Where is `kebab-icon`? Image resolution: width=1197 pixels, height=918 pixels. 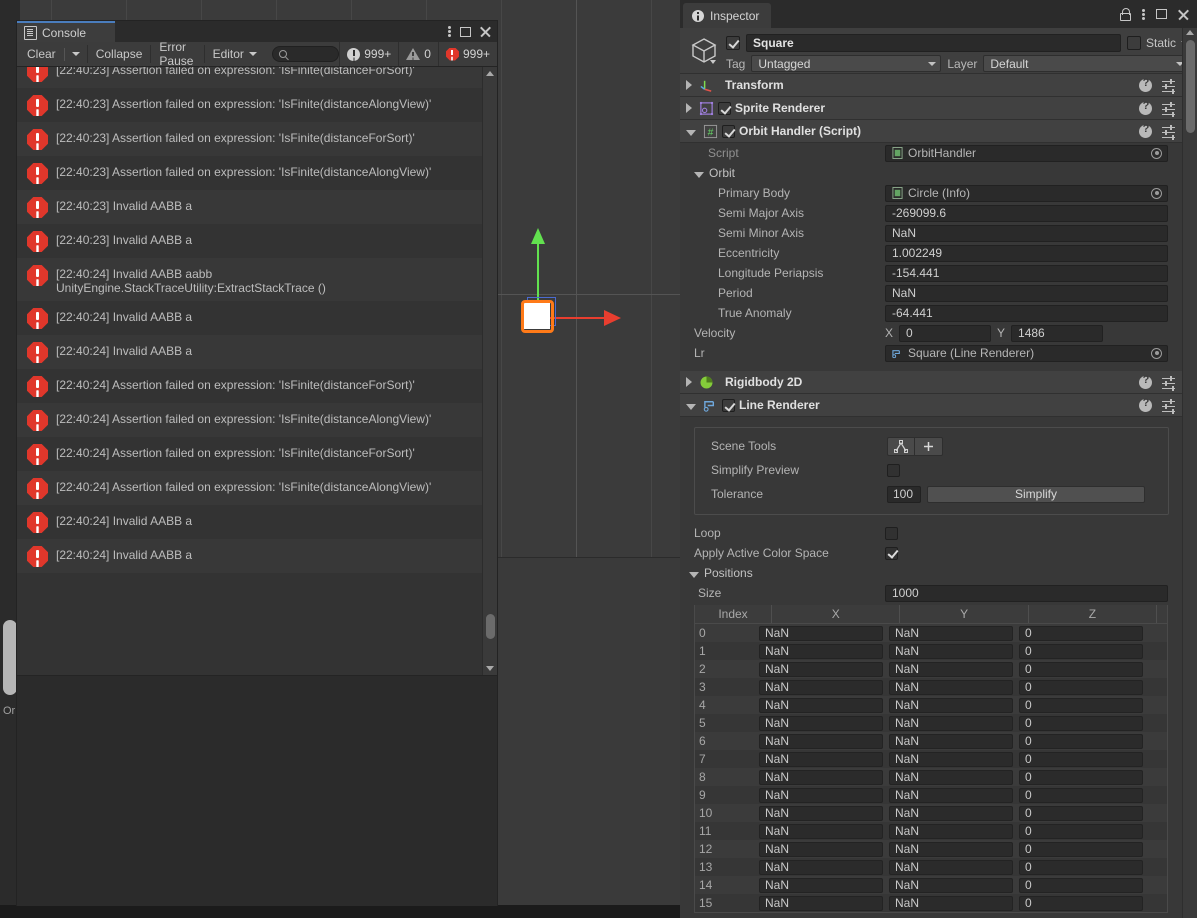
kebab-icon is located at coordinates (1143, 14).